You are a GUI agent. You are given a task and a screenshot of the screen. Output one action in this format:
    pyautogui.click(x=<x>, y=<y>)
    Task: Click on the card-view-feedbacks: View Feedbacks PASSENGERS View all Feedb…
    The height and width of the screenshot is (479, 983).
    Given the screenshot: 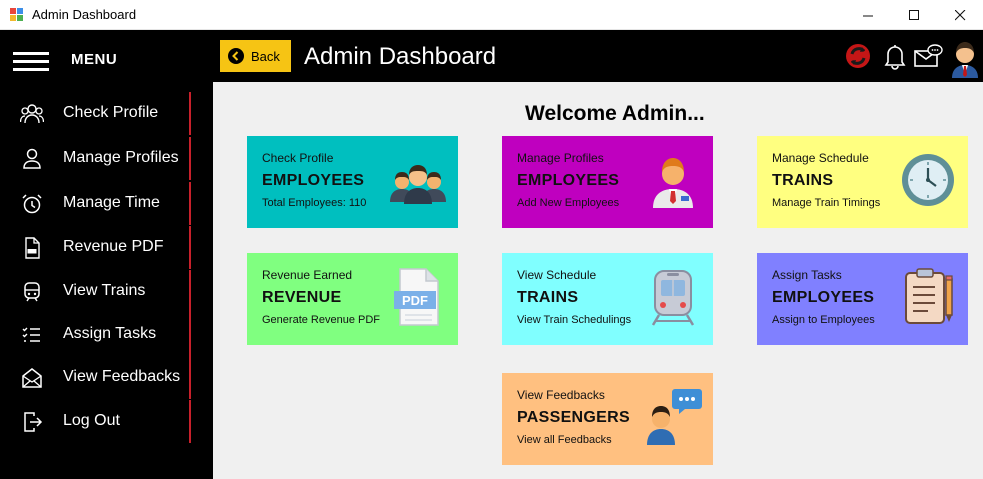 What is the action you would take?
    pyautogui.click(x=607, y=419)
    